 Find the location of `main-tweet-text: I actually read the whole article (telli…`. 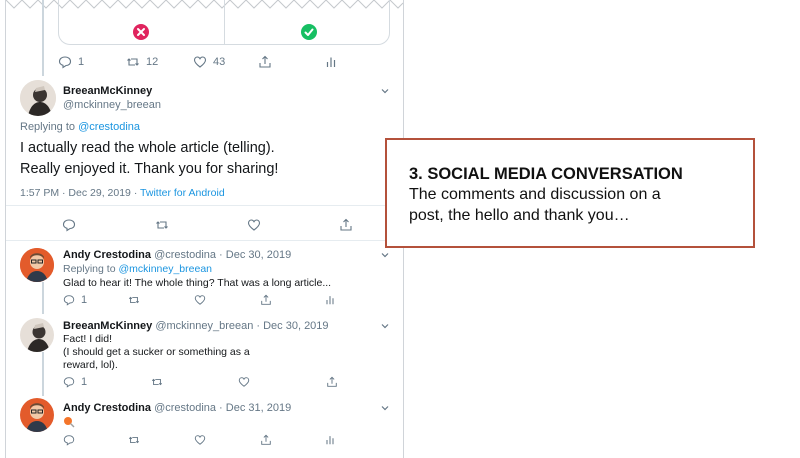

main-tweet-text: I actually read the whole article (telli… is located at coordinates (149, 158).